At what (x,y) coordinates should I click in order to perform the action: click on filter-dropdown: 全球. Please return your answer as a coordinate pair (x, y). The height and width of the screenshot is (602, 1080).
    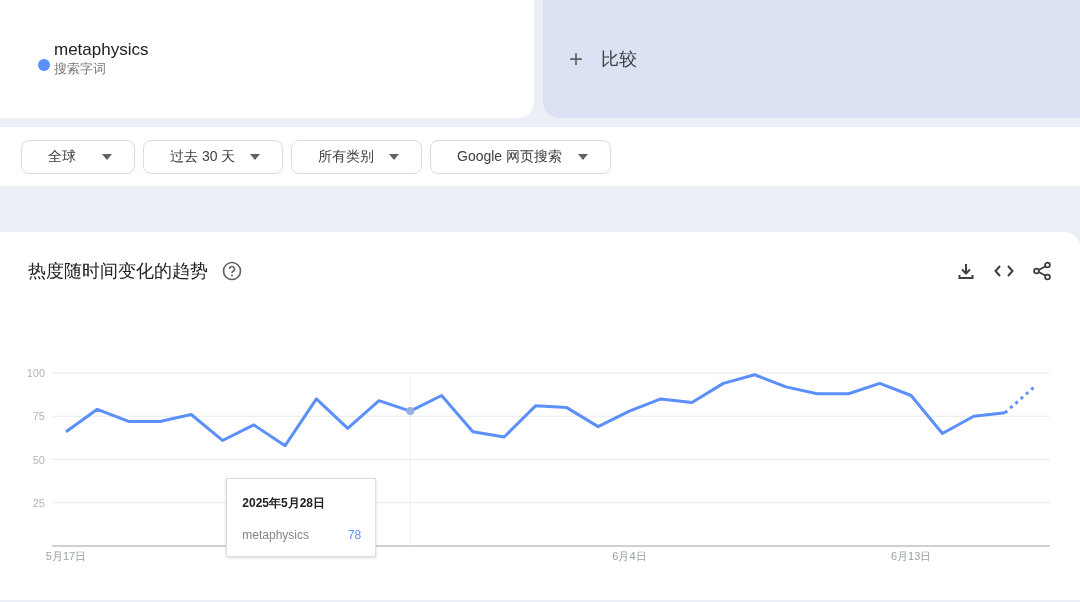
    Looking at the image, I should click on (78, 156).